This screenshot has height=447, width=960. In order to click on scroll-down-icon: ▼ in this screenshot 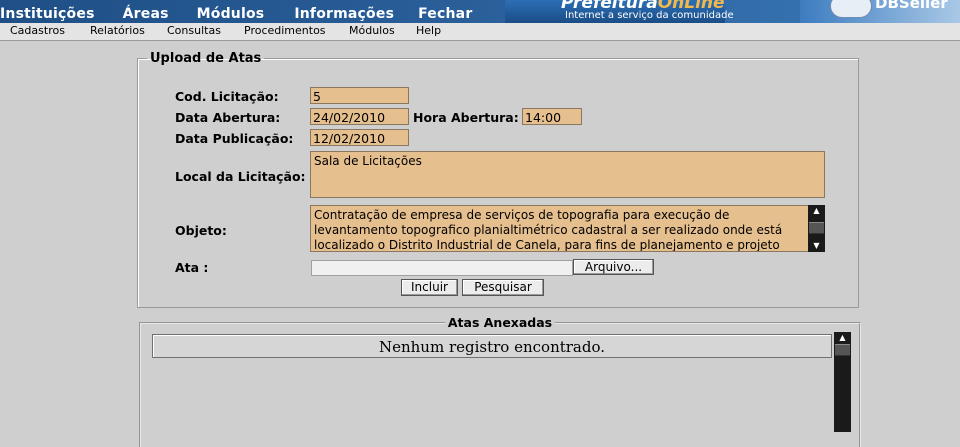, I will do `click(816, 246)`.